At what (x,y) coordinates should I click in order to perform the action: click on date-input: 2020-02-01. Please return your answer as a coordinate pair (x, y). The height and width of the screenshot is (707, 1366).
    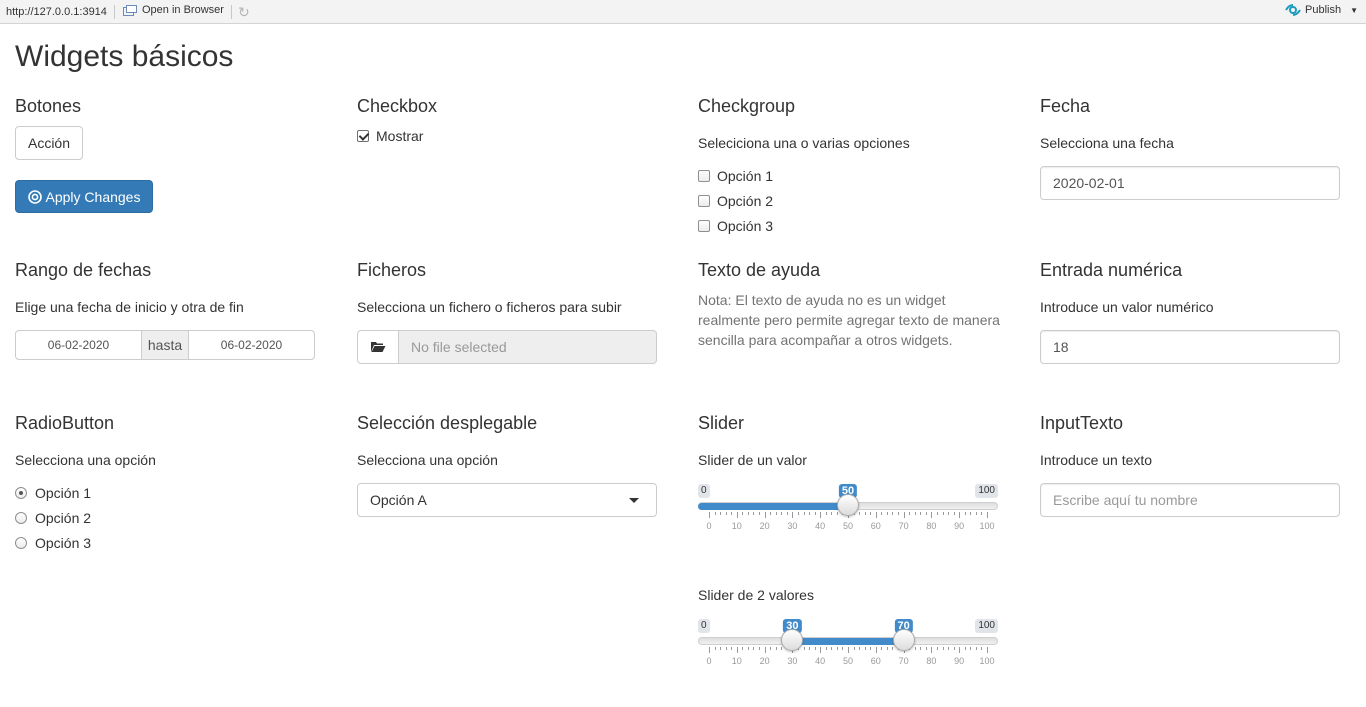
    Looking at the image, I should click on (1190, 183).